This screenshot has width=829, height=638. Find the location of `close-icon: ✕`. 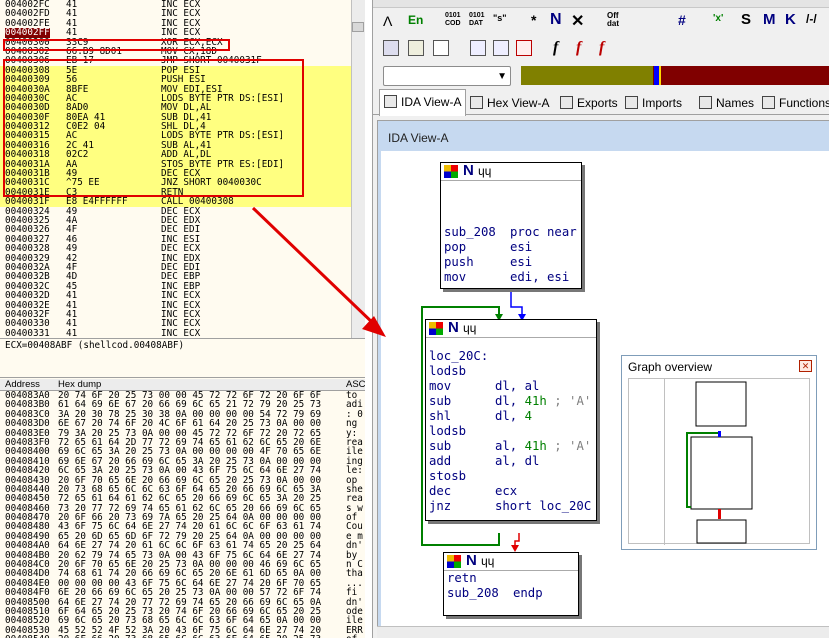

close-icon: ✕ is located at coordinates (805, 366).